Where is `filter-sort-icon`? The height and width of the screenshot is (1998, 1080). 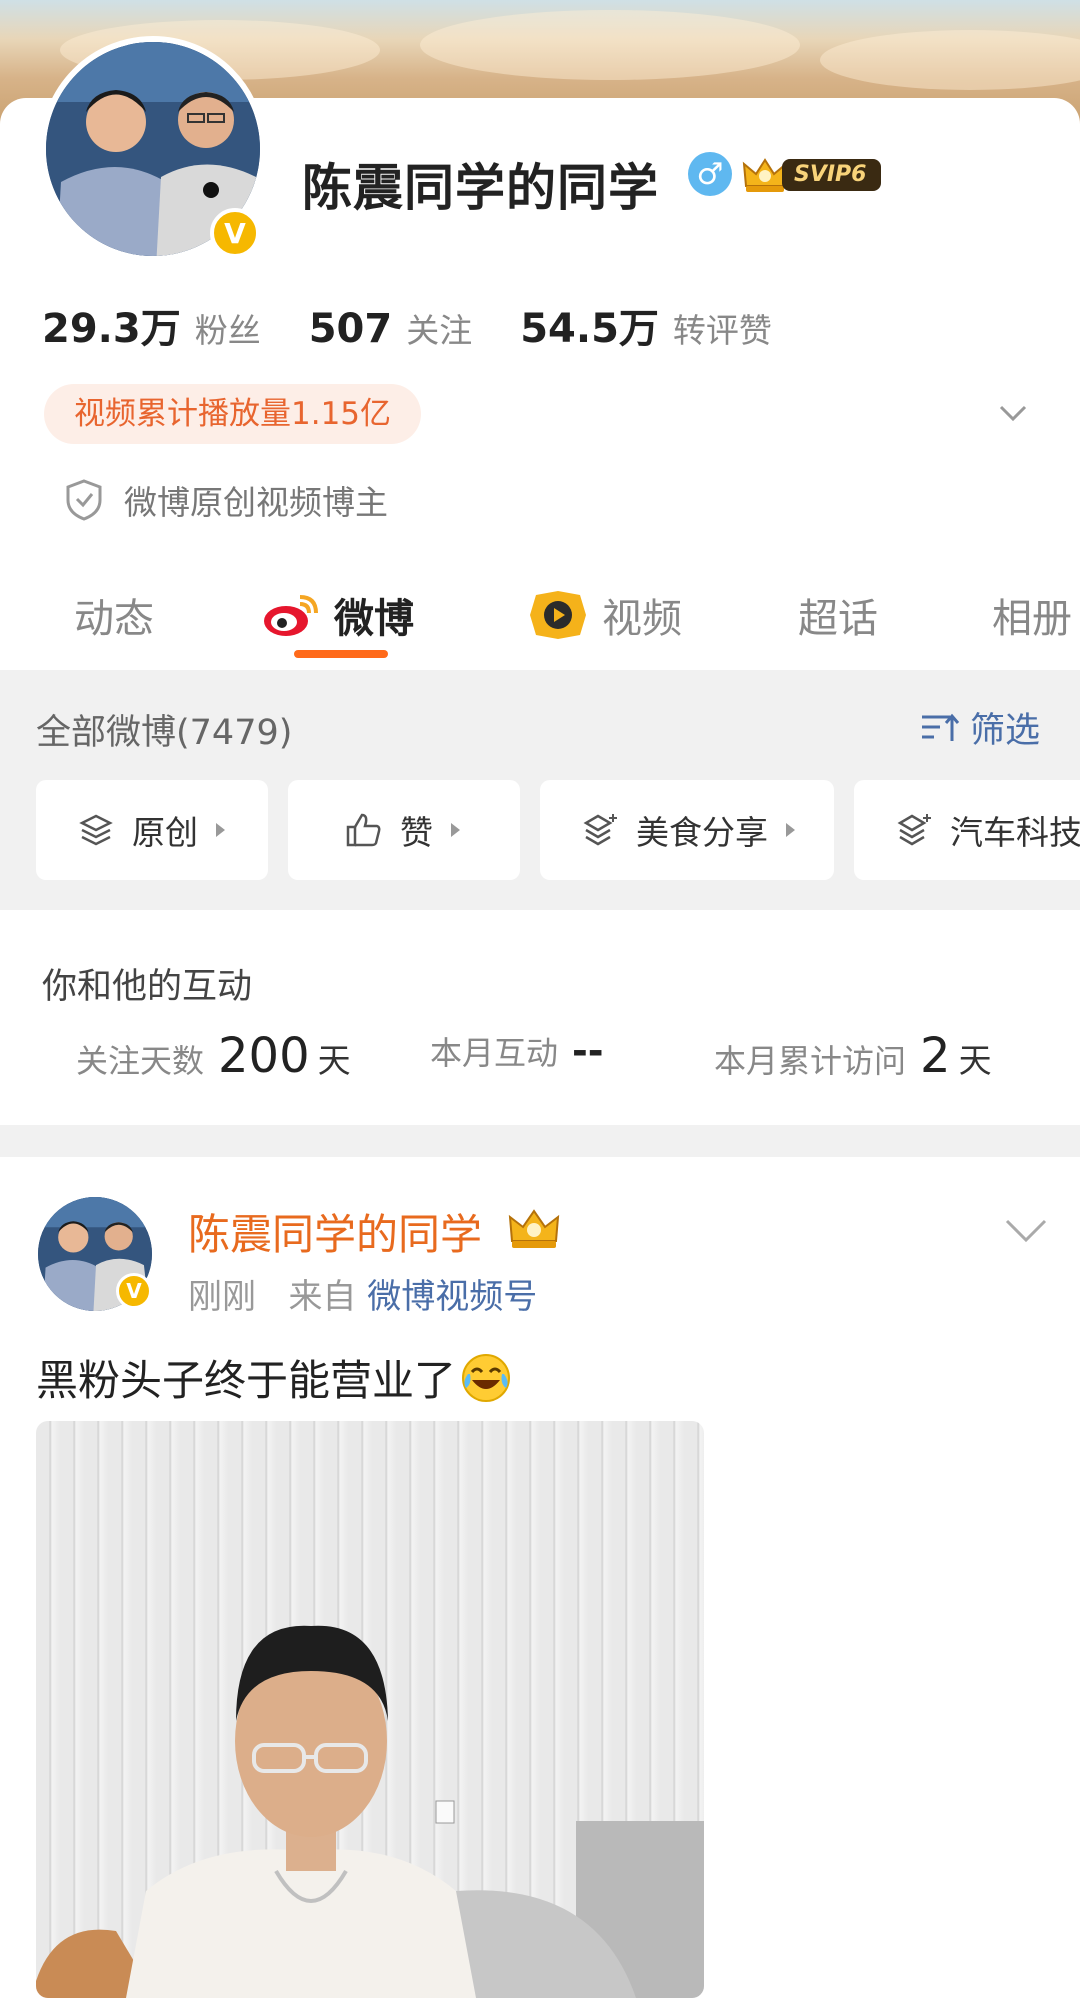 filter-sort-icon is located at coordinates (941, 727).